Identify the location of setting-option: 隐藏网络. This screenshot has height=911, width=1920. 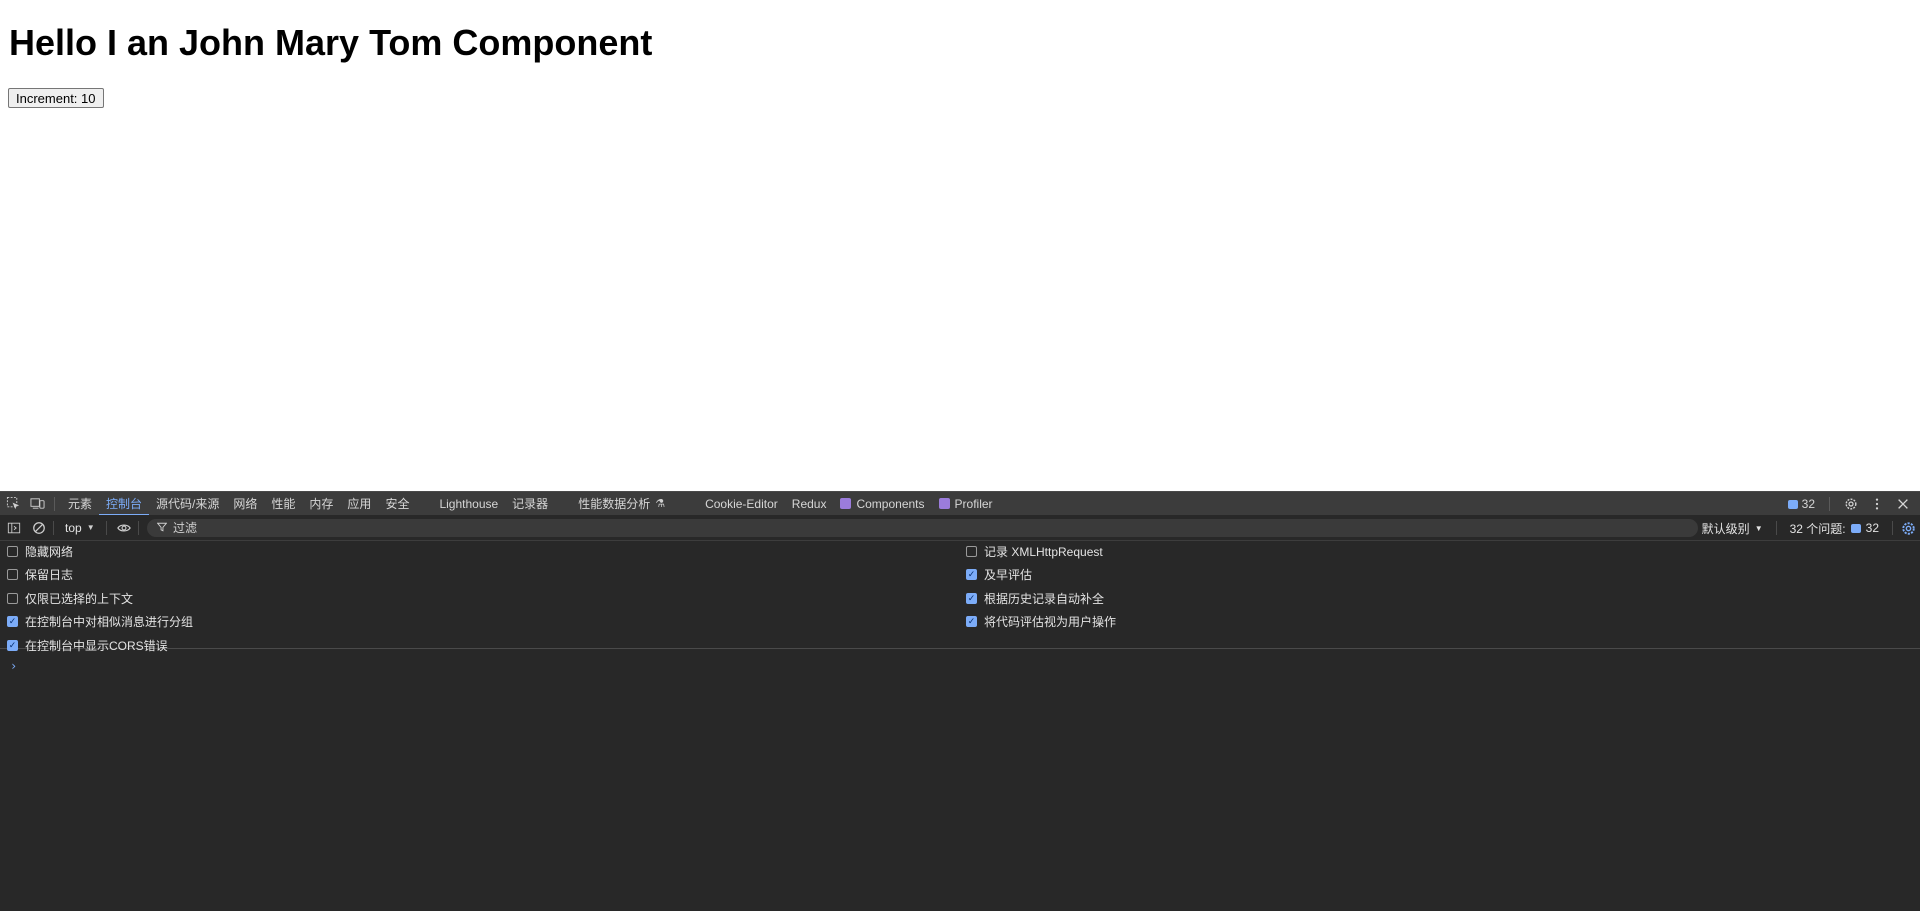
(40, 551).